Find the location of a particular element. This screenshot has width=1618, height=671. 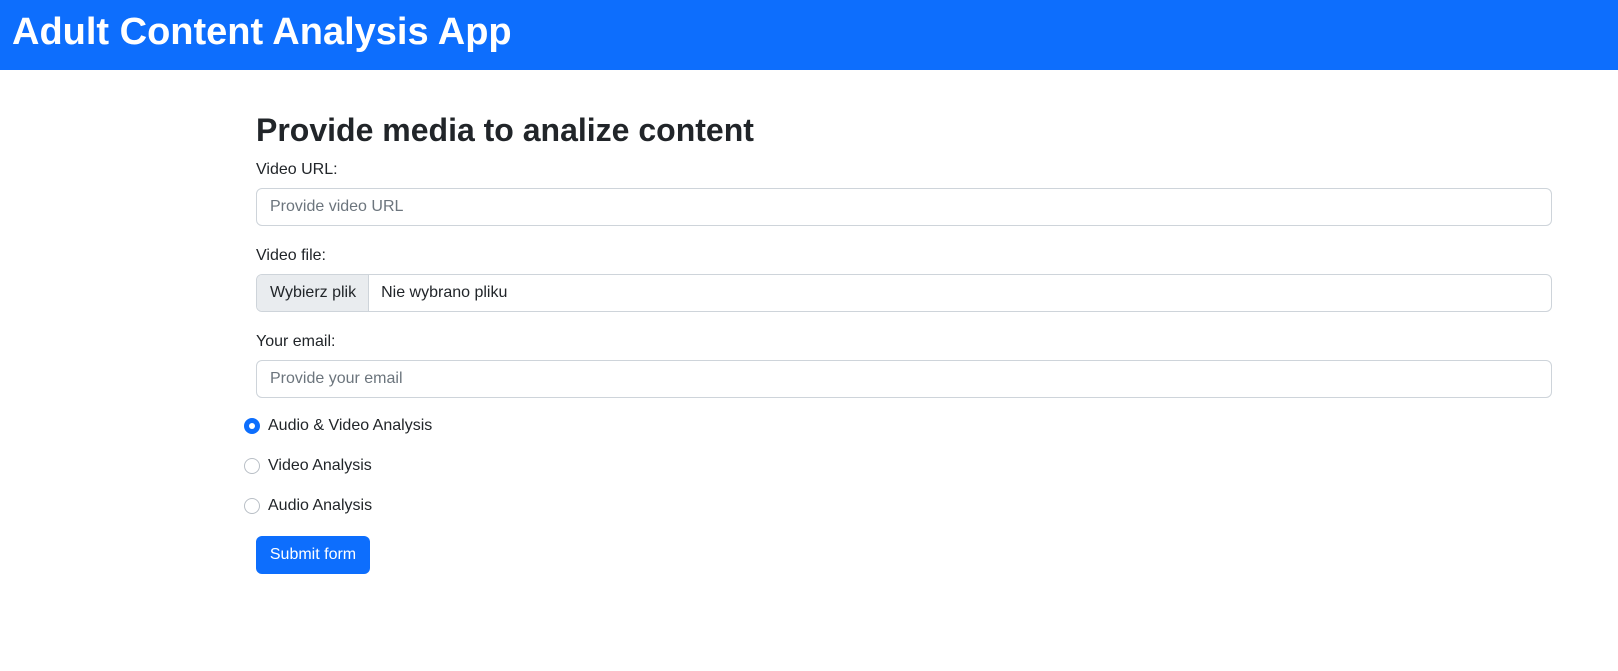

email-input is located at coordinates (904, 379).